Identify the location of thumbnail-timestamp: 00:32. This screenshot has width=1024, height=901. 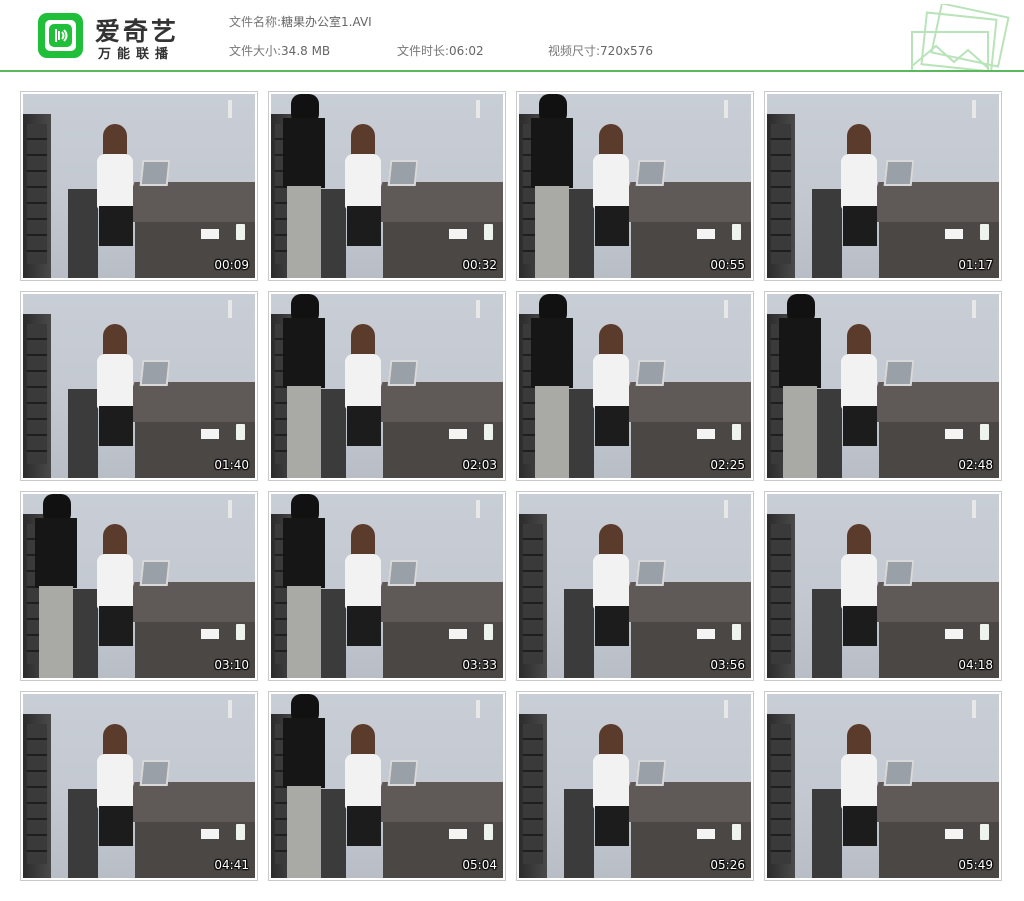
(479, 265).